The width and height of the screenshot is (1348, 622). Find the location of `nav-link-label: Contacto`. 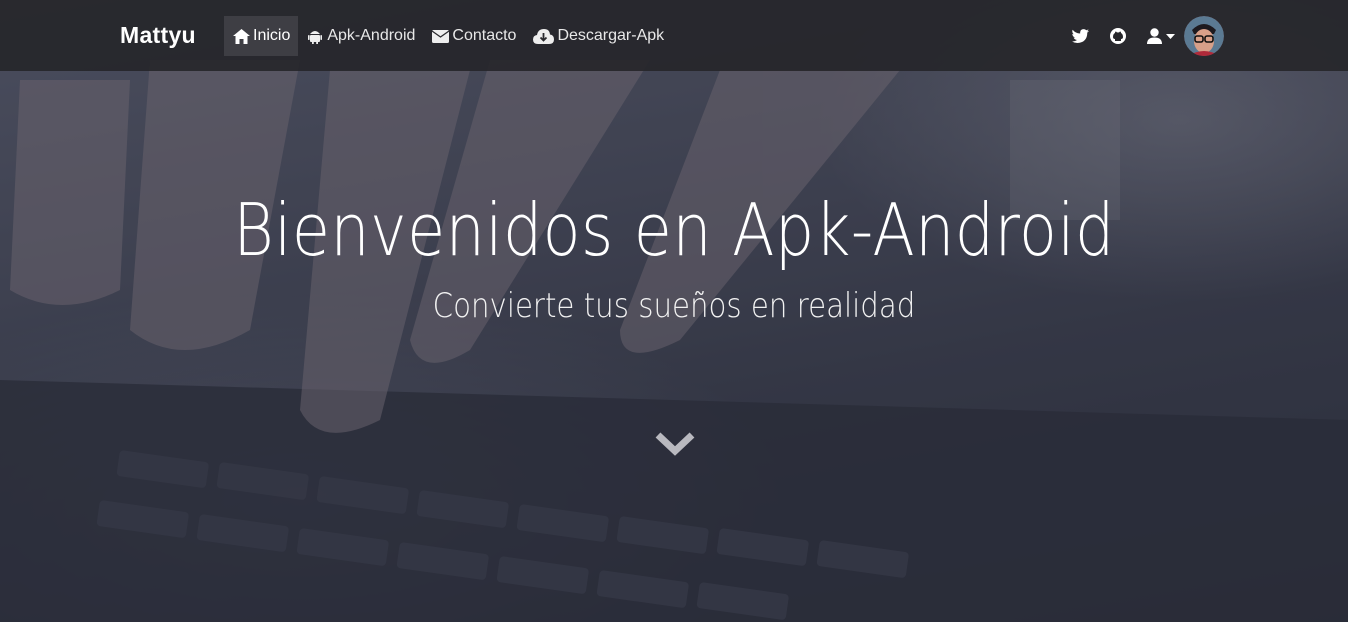

nav-link-label: Contacto is located at coordinates (484, 35).